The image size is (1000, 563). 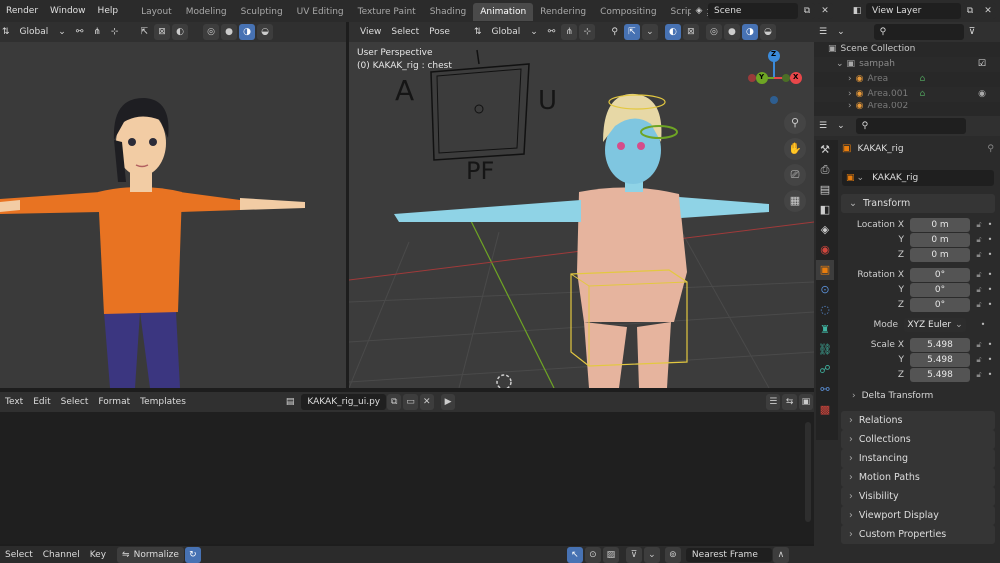 What do you see at coordinates (825, 11) in the screenshot?
I see `delete-scene-icon: ✕` at bounding box center [825, 11].